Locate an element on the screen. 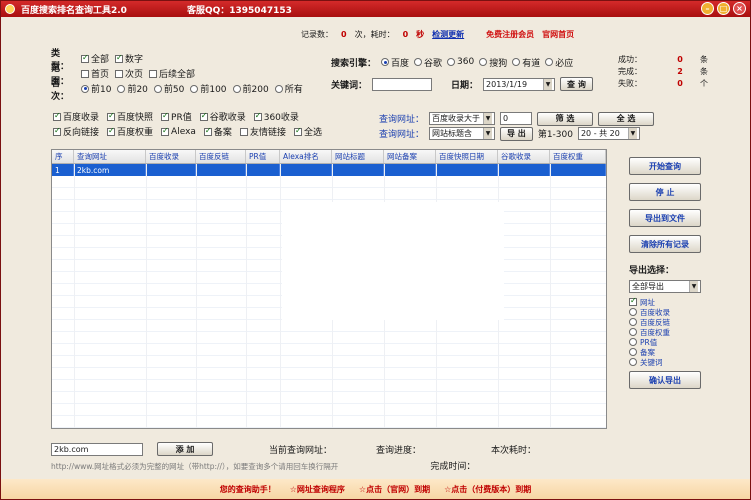  field-friend-links: 友情链接 is located at coordinates (262, 131).